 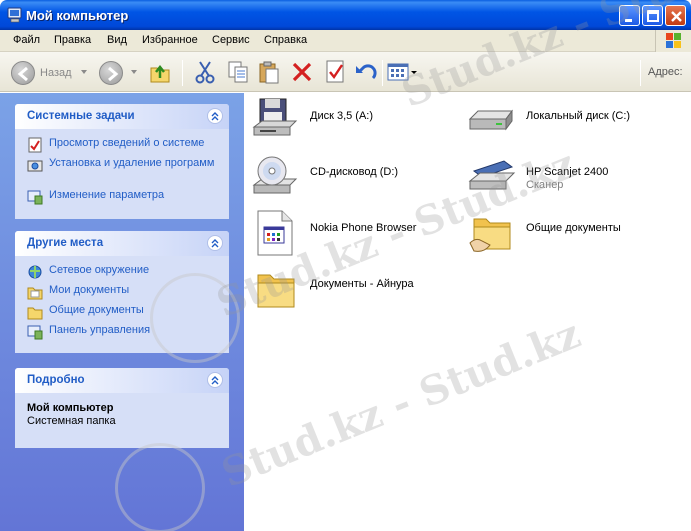 I want to click on shared-documents-folder: Общие документы, so click(x=573, y=234).